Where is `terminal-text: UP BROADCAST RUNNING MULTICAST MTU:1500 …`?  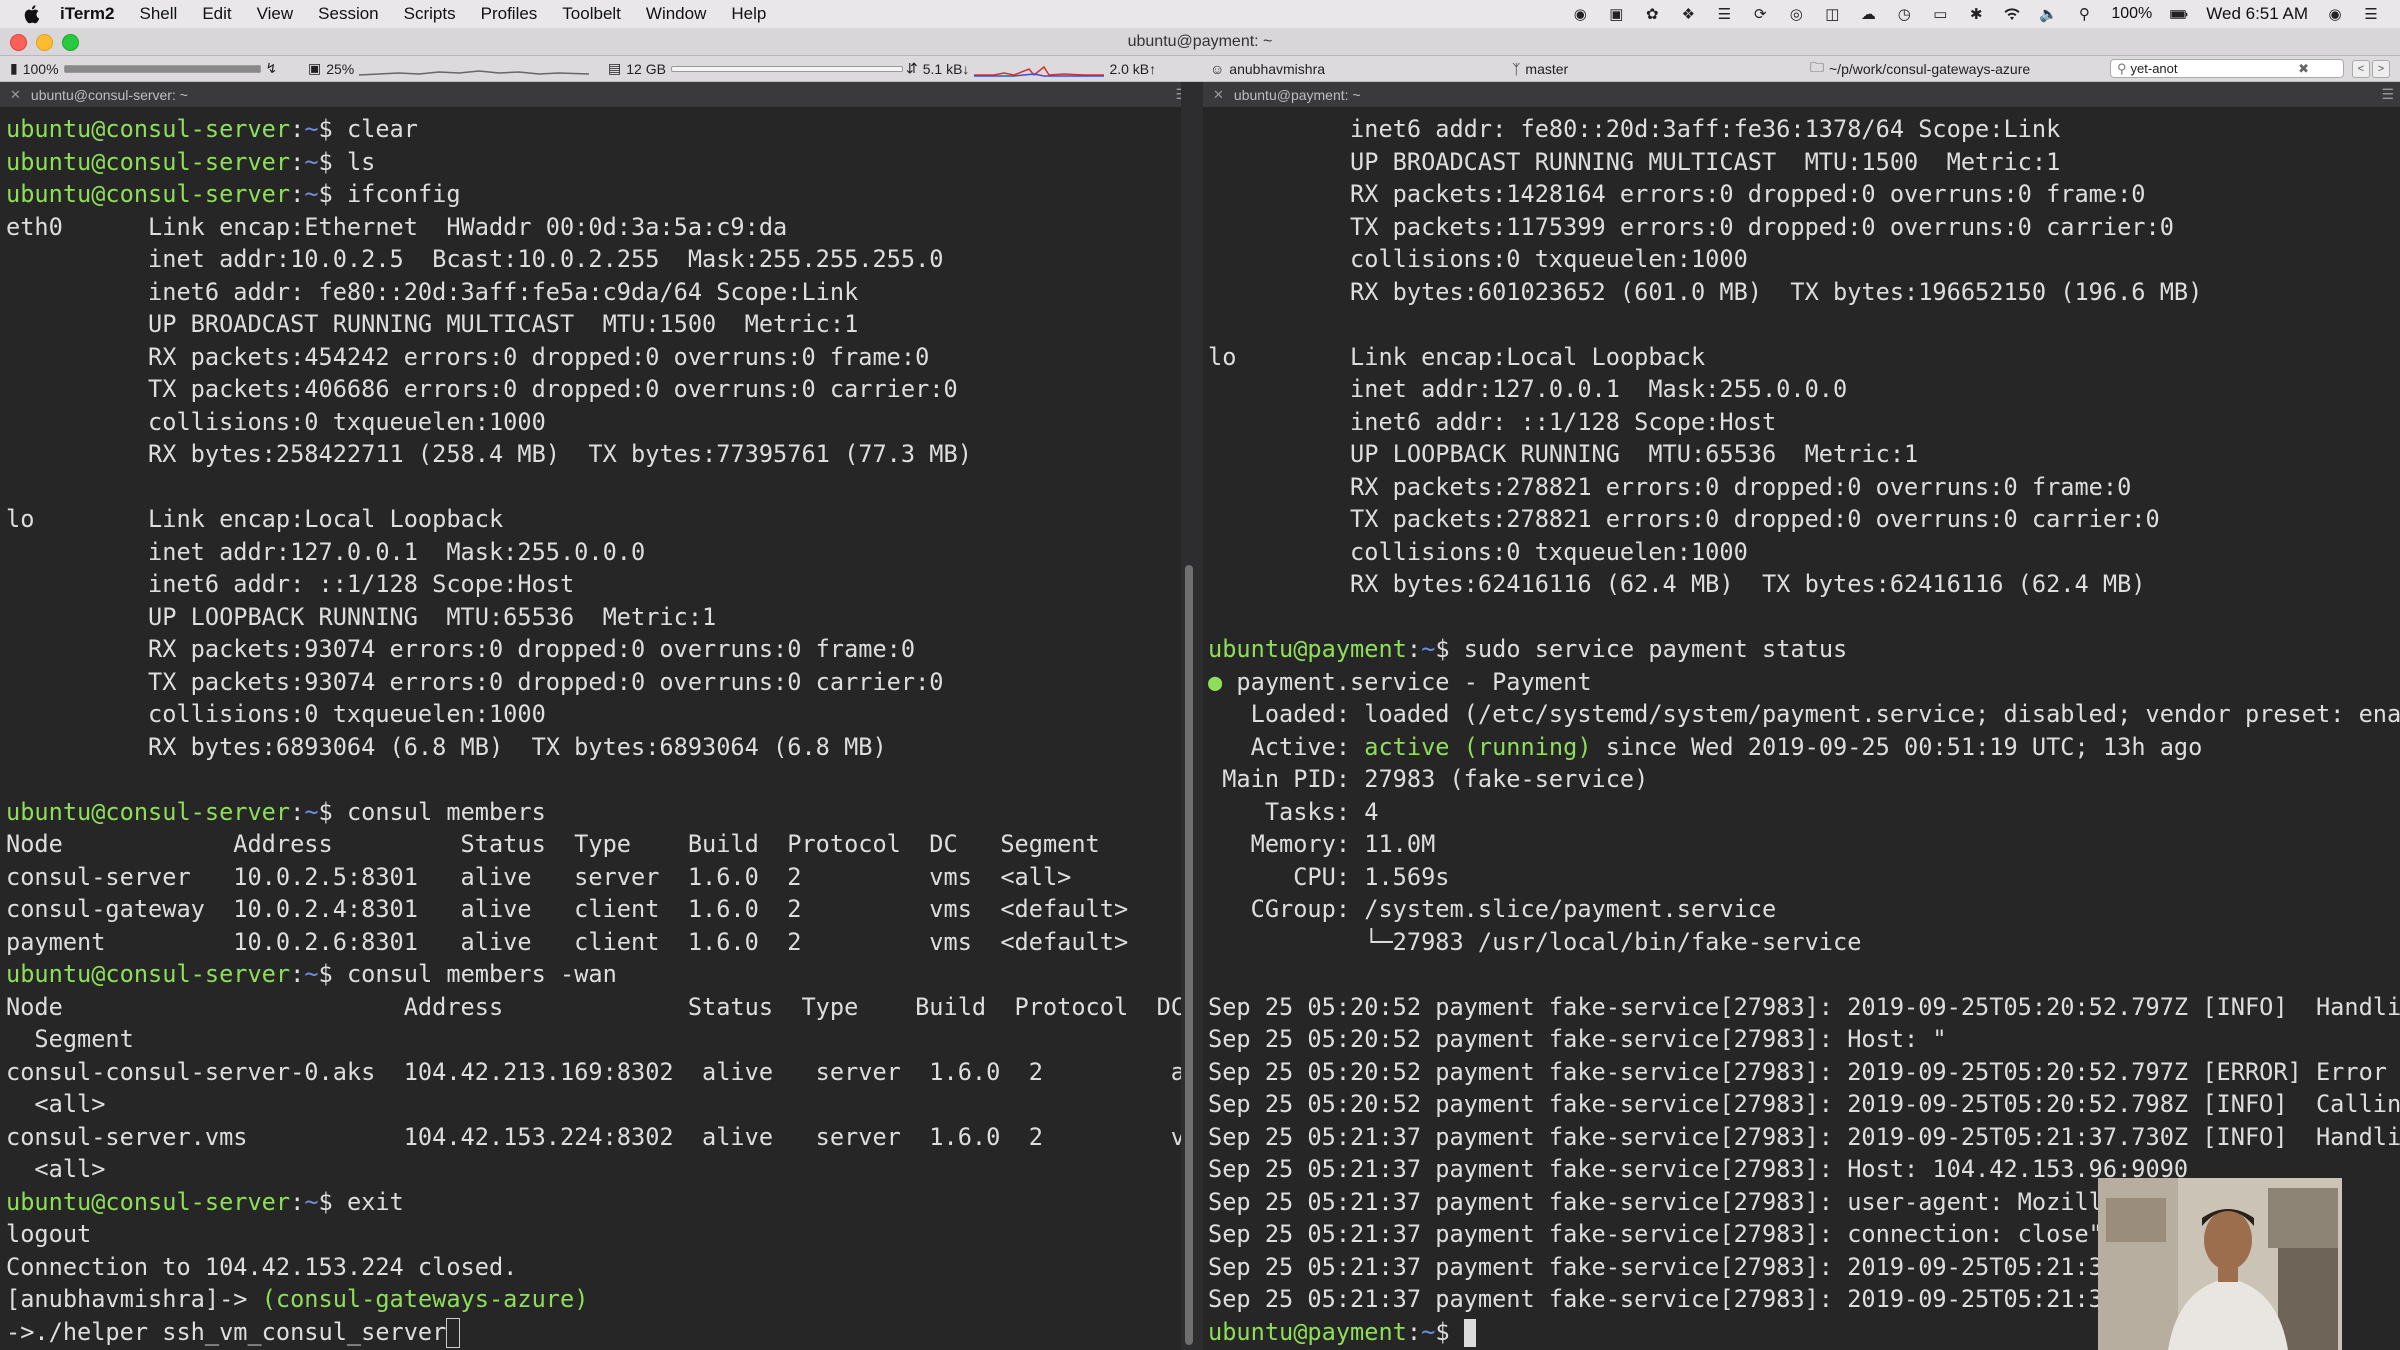 terminal-text: UP BROADCAST RUNNING MULTICAST MTU:1500 … is located at coordinates (432, 324).